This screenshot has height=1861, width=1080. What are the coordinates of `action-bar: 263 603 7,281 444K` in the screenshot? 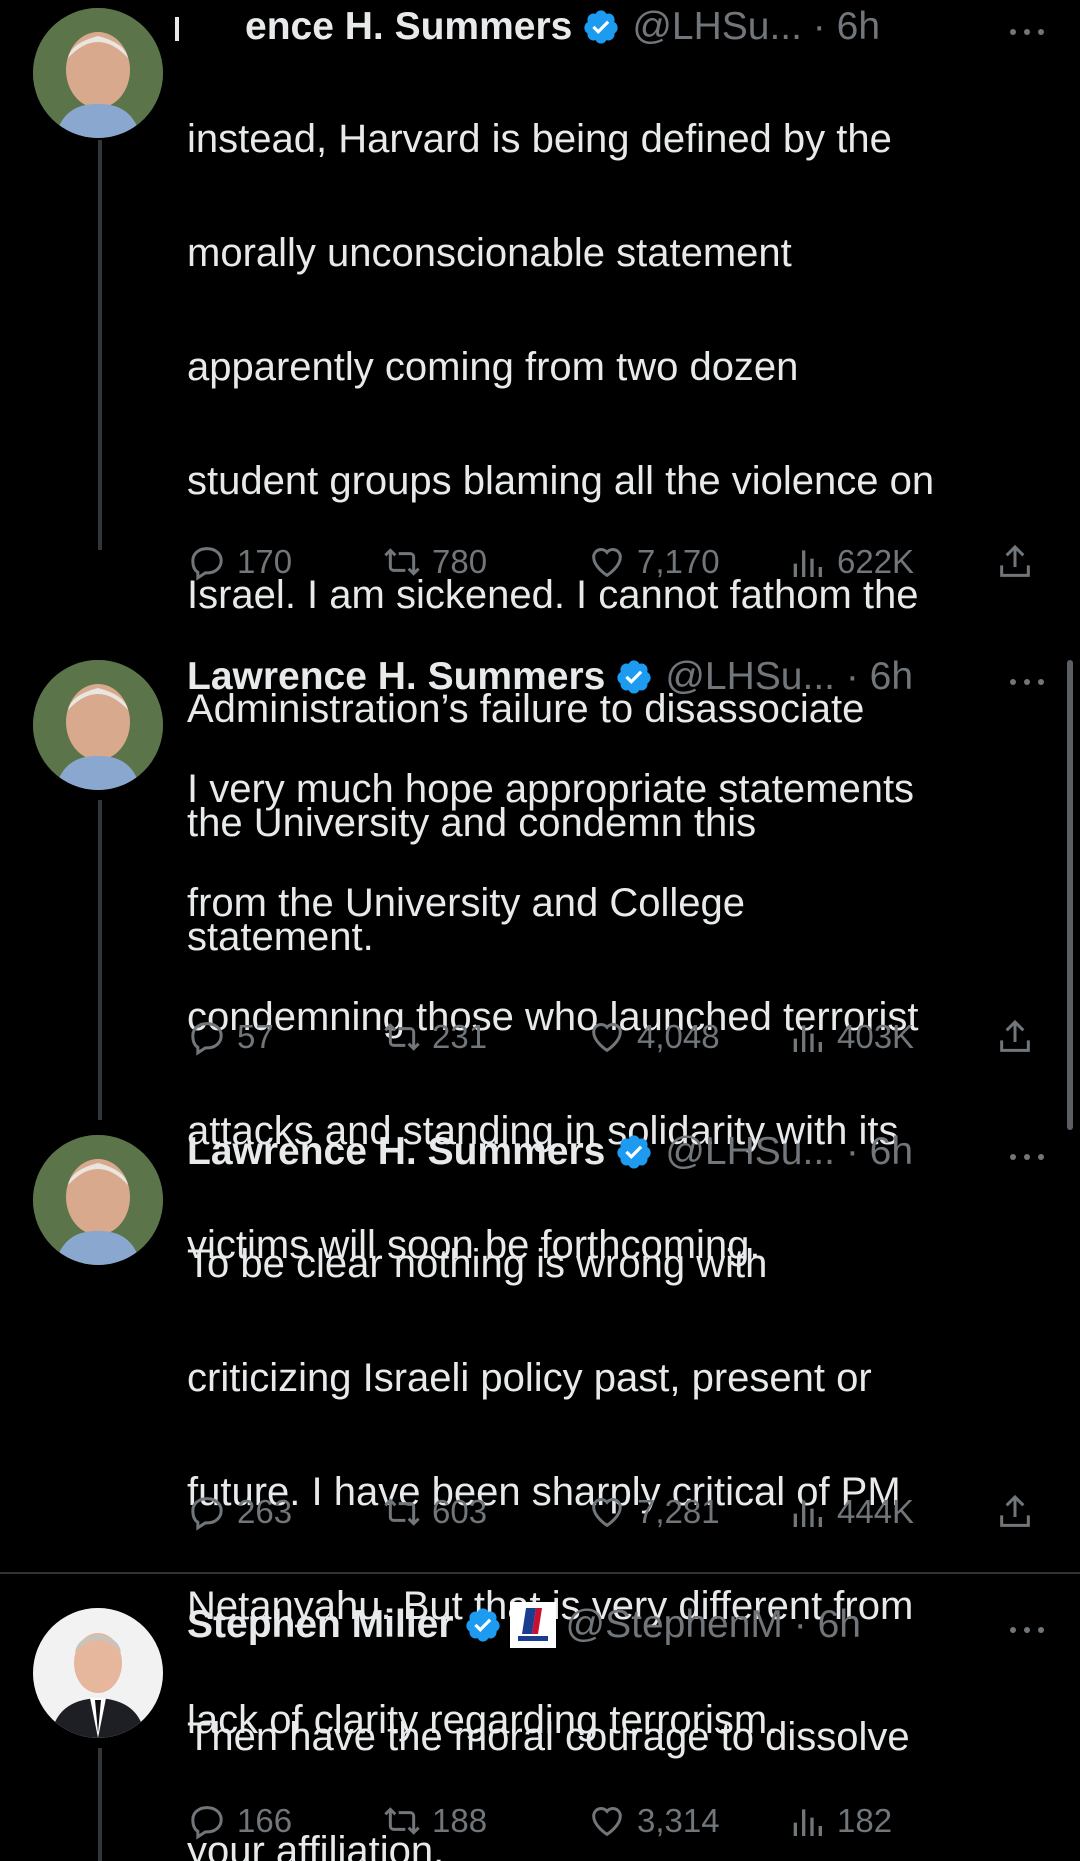 It's located at (617, 1512).